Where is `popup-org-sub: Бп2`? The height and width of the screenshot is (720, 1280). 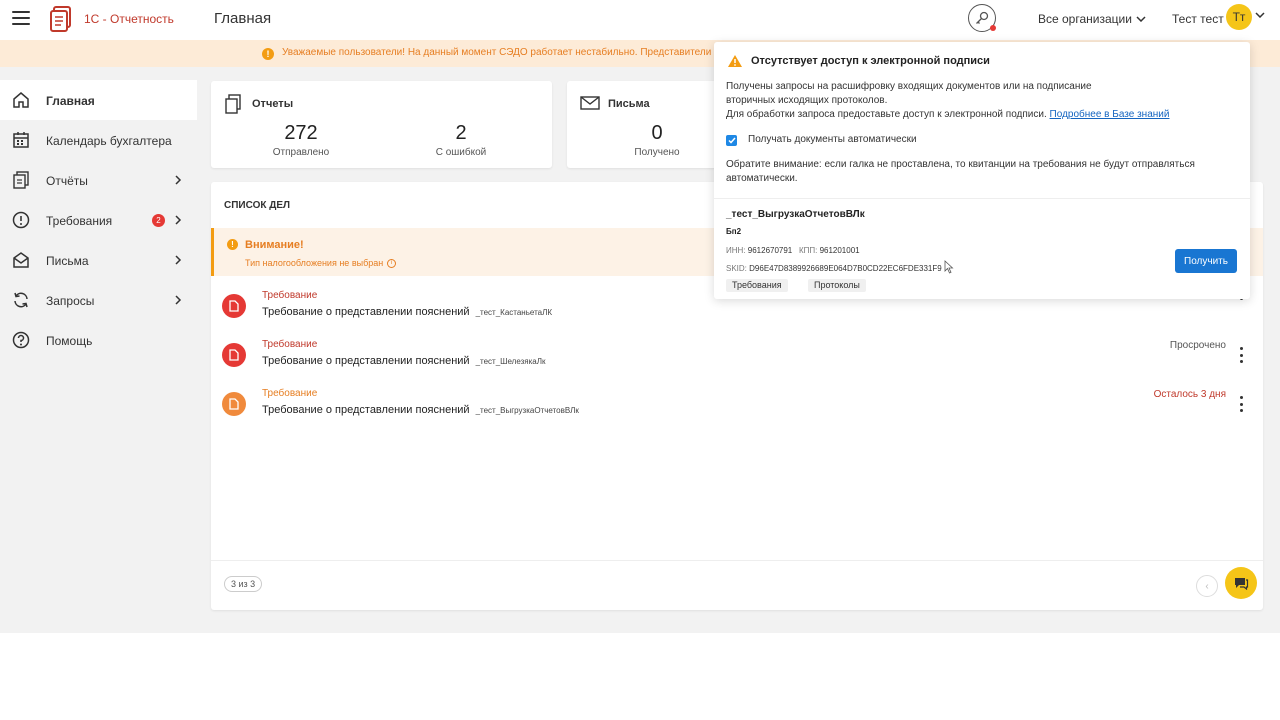
popup-org-sub: Бп2 is located at coordinates (734, 231).